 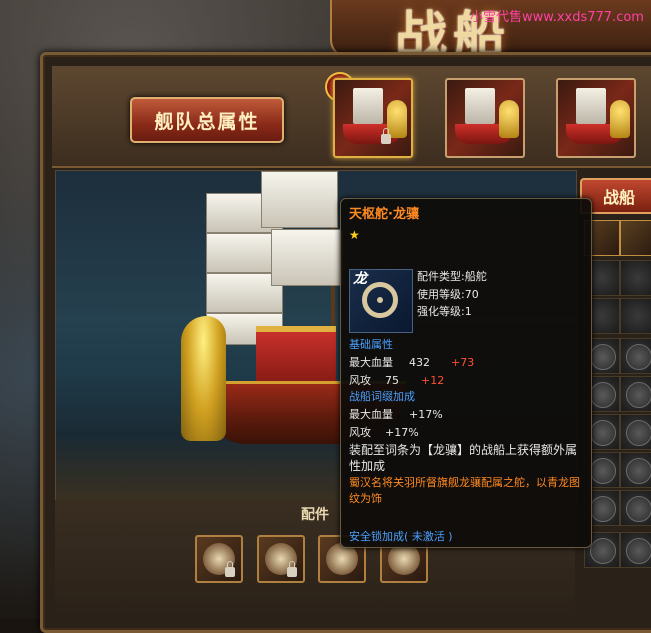 What do you see at coordinates (384, 214) in the screenshot?
I see `item-name: 天枢舵·龙骧` at bounding box center [384, 214].